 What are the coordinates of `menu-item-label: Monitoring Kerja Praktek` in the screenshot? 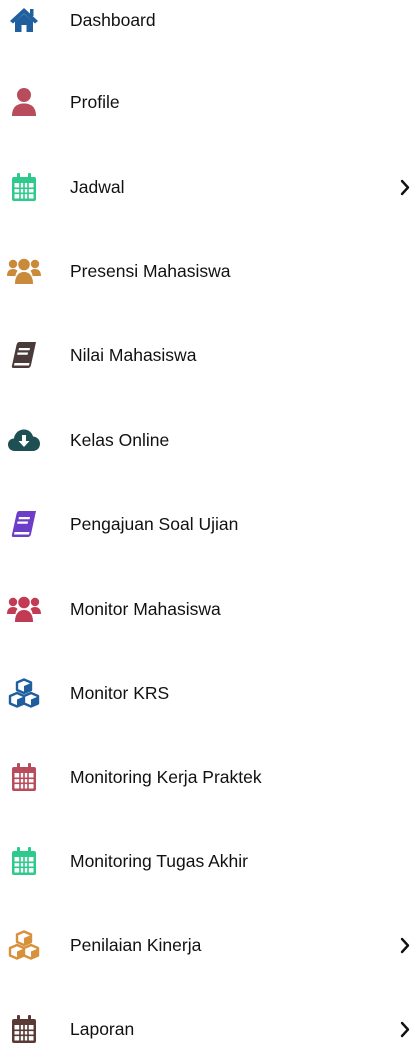 It's located at (166, 777).